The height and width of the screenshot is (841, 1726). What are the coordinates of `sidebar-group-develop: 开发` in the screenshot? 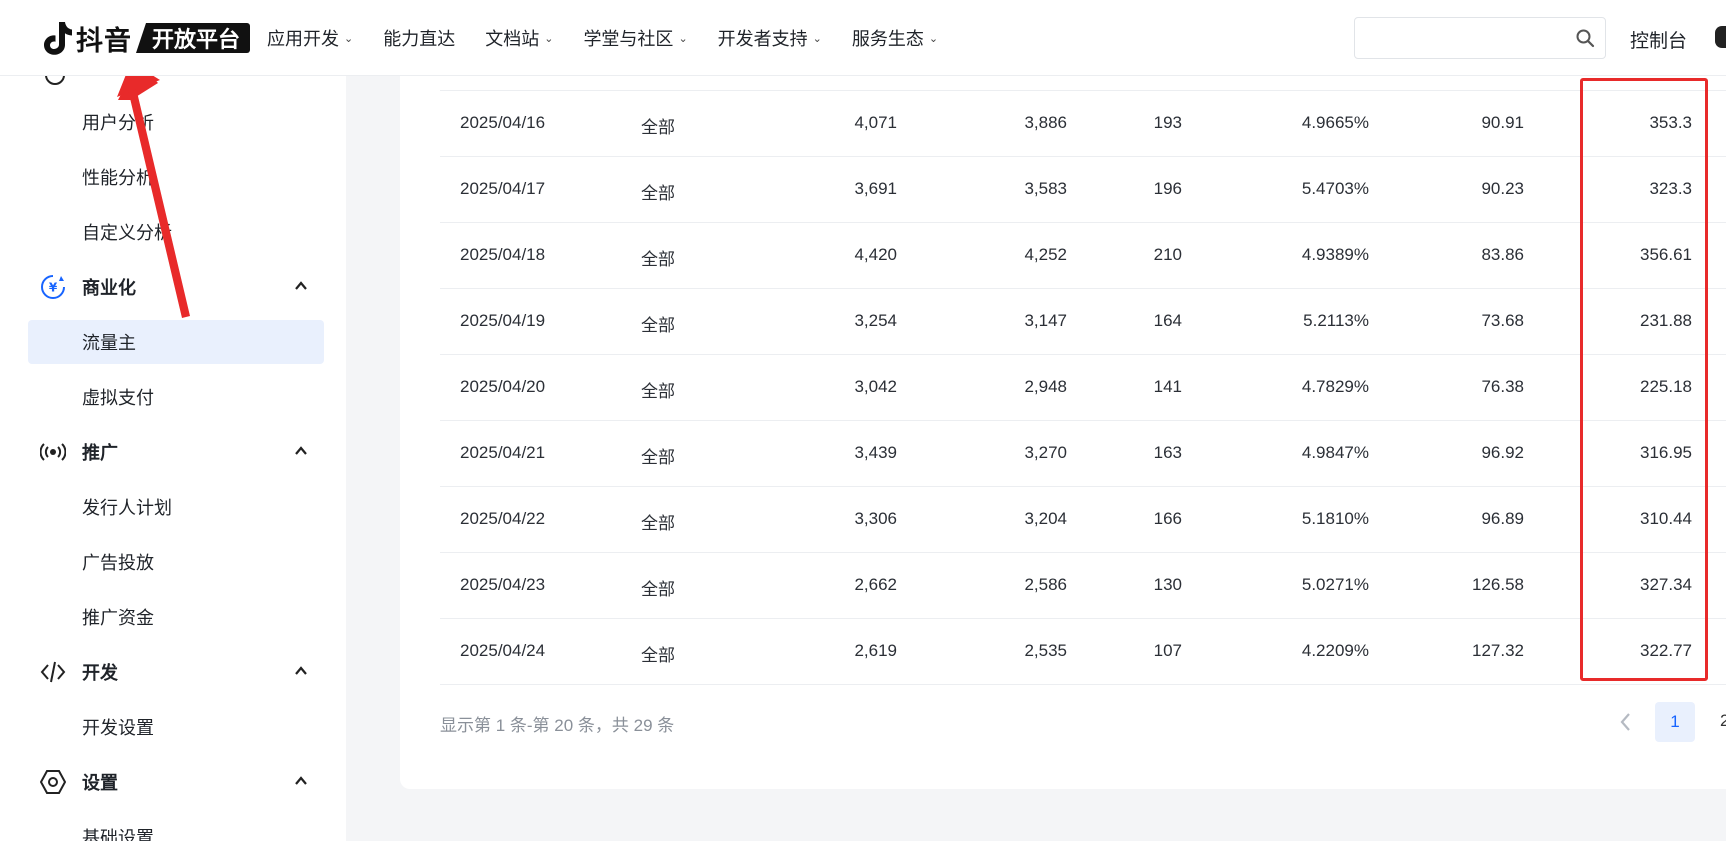 It's located at (176, 672).